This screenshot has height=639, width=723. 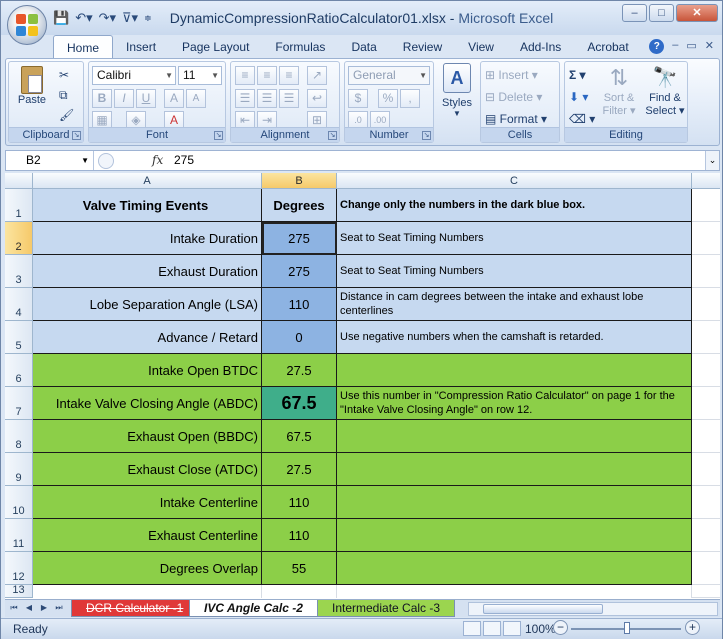 I want to click on office-button, so click(x=27, y=25).